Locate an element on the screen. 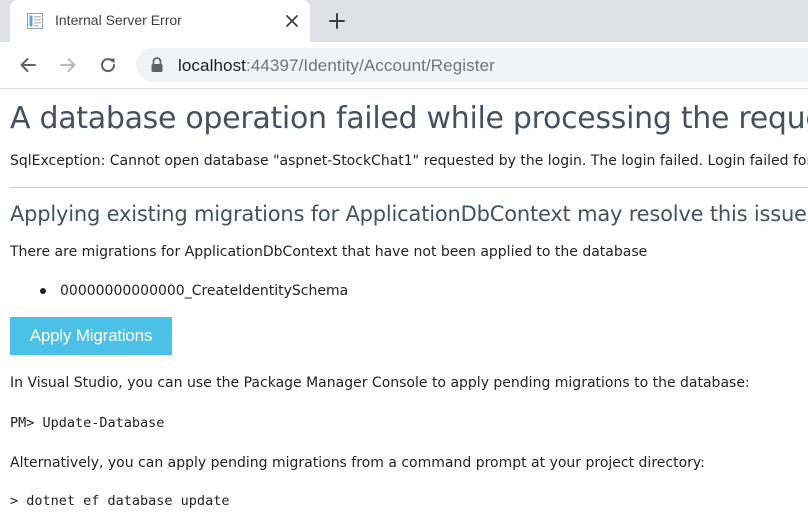 This screenshot has height=518, width=808. migration-list-item: 00000000000000_CreateIdentitySchema is located at coordinates (204, 291).